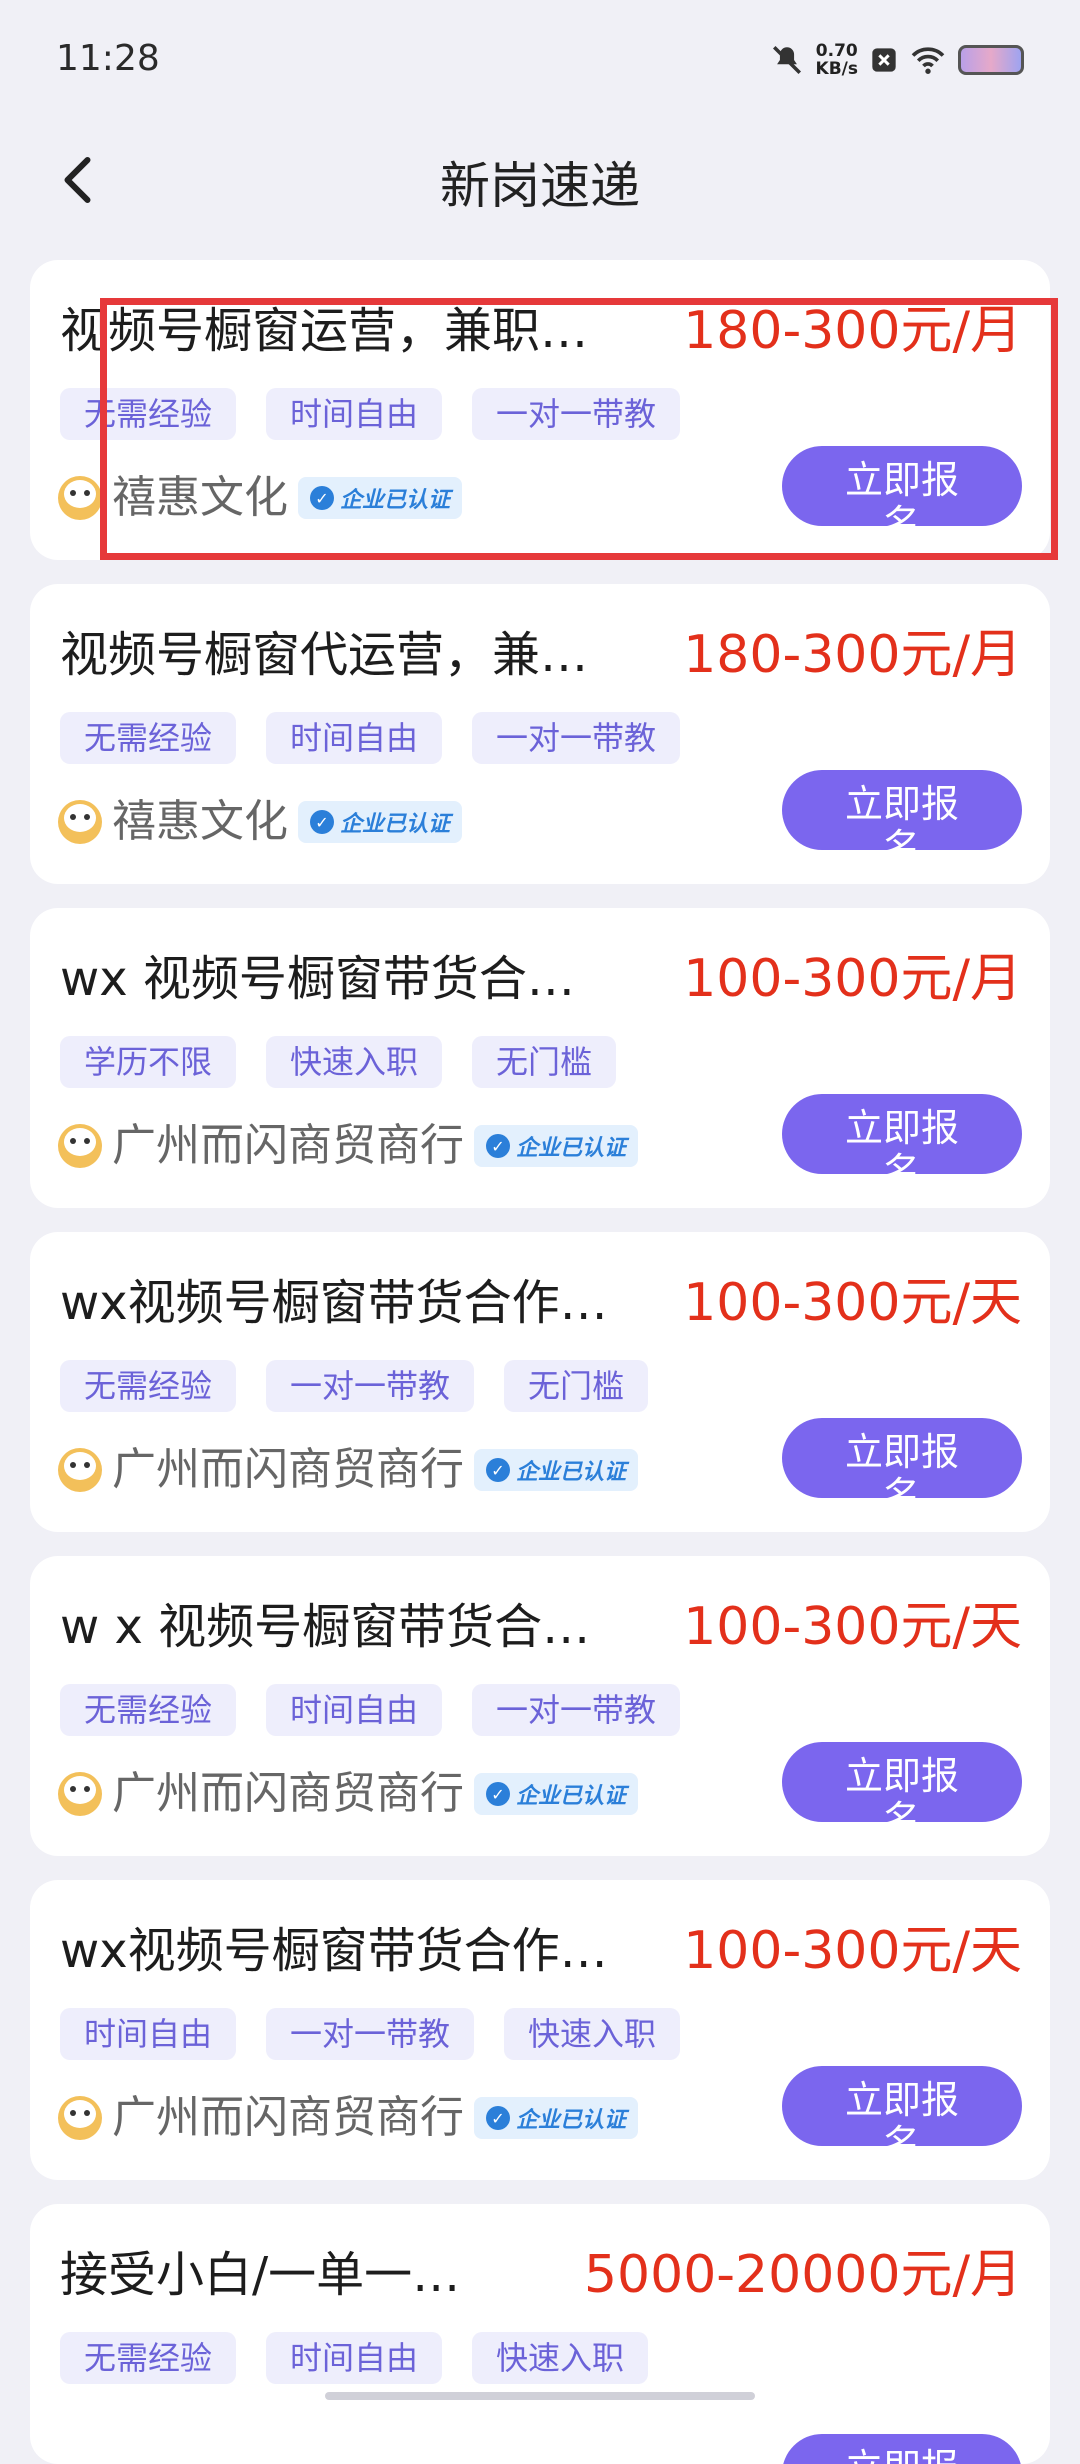 This screenshot has width=1080, height=2464. What do you see at coordinates (148, 1062) in the screenshot?
I see `job-tag: 学历不限` at bounding box center [148, 1062].